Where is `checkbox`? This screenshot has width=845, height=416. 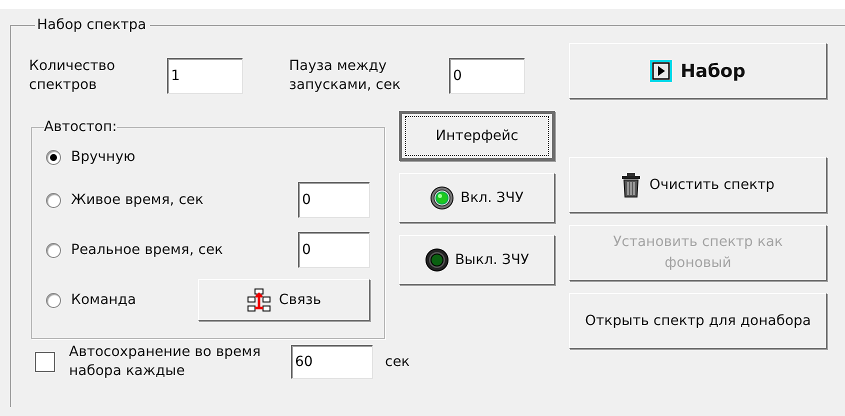 checkbox is located at coordinates (45, 362).